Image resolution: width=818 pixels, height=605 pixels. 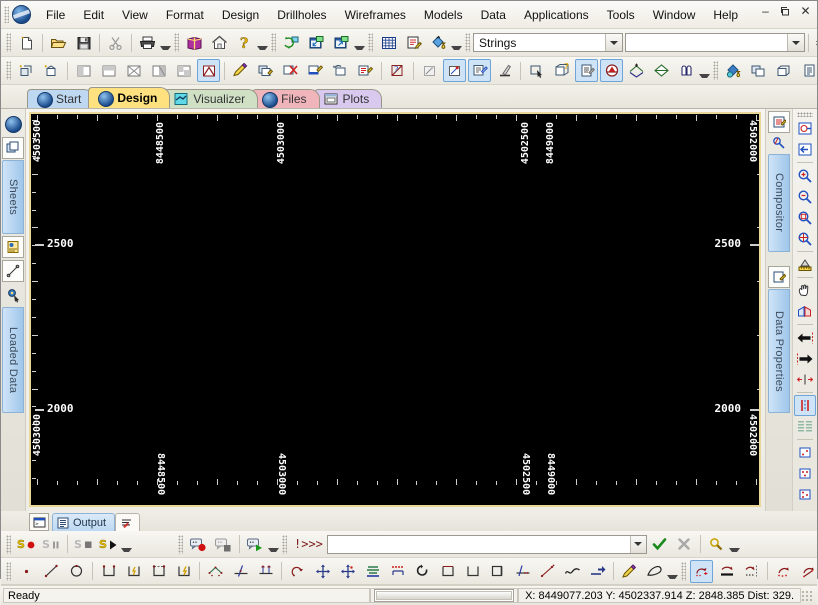 I want to click on clip-plane-icon, so click(x=805, y=452).